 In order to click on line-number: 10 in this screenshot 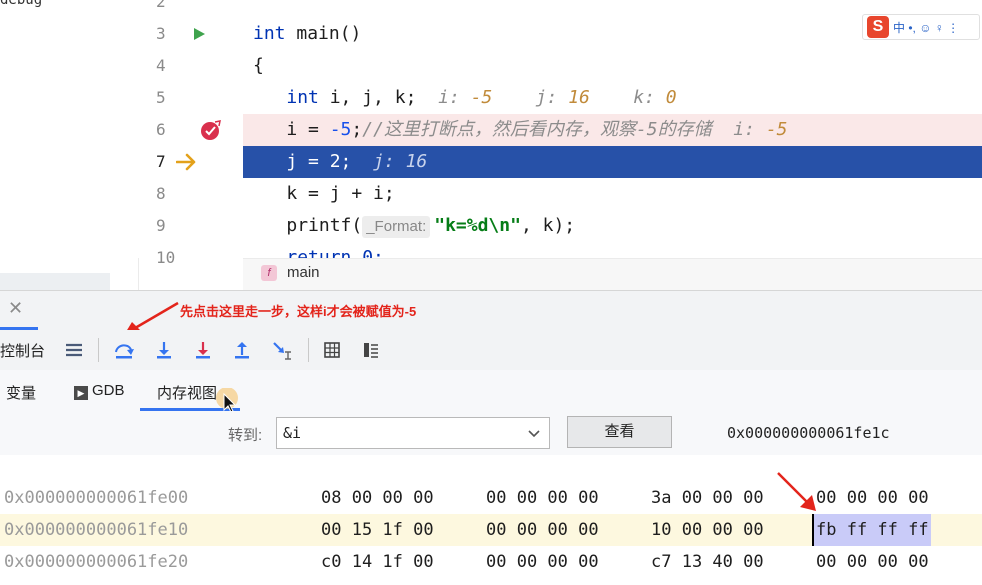, I will do `click(166, 257)`.